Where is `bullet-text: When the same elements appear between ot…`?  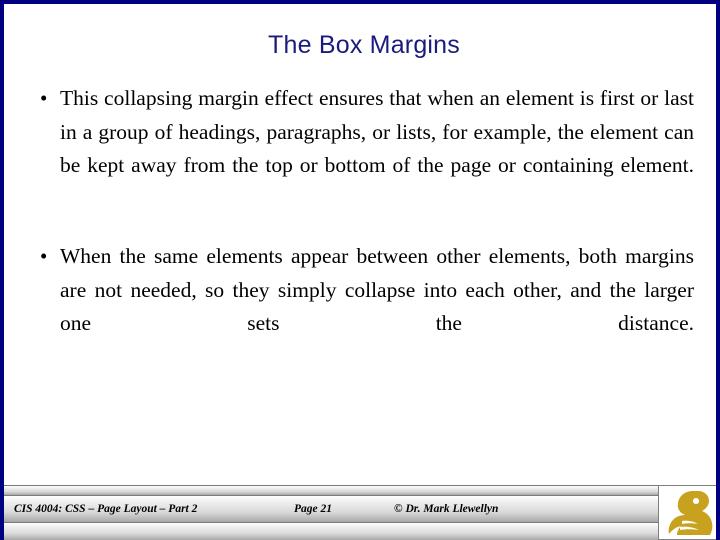 bullet-text: When the same elements appear between ot… is located at coordinates (377, 289).